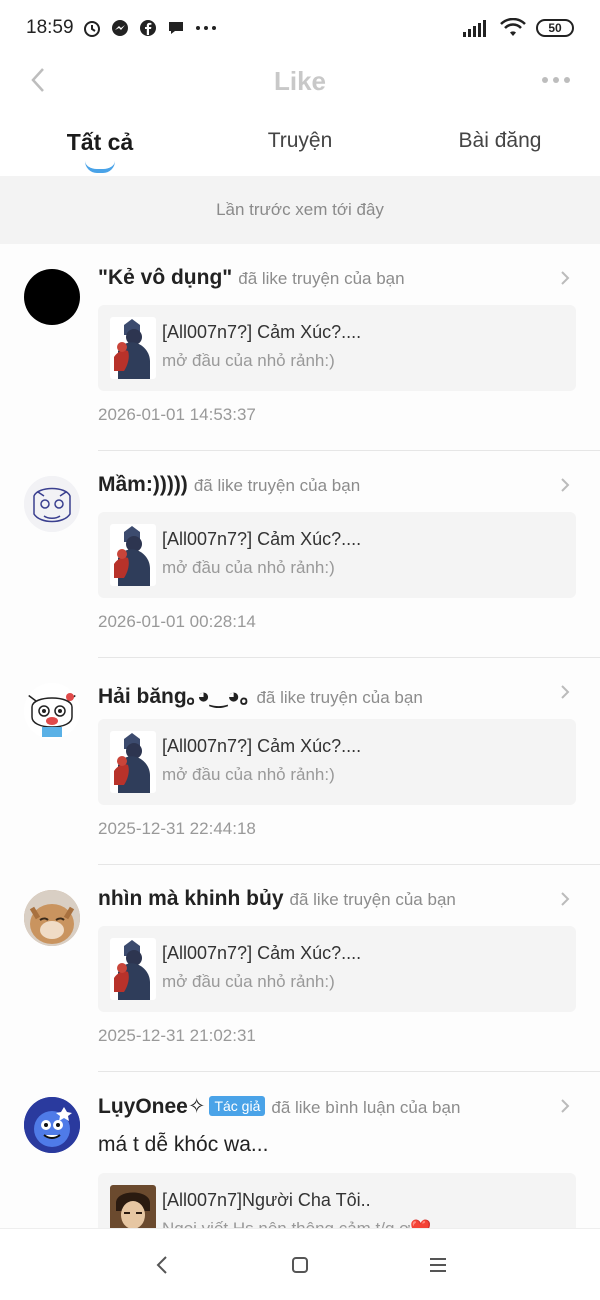 This screenshot has height=1300, width=600. What do you see at coordinates (191, 898) in the screenshot?
I see `username: nhìn mà khinh bủy` at bounding box center [191, 898].